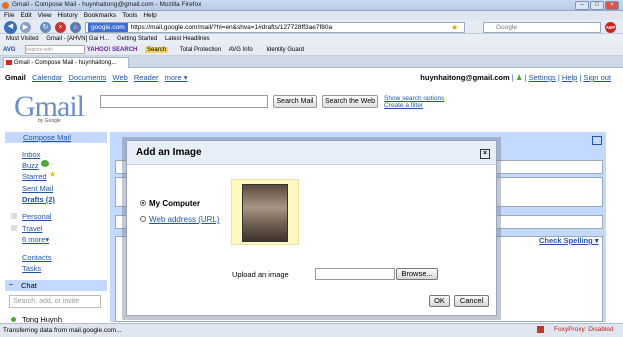  Describe the element at coordinates (176, 77) in the screenshot. I see `nav-more: more ▾` at that location.